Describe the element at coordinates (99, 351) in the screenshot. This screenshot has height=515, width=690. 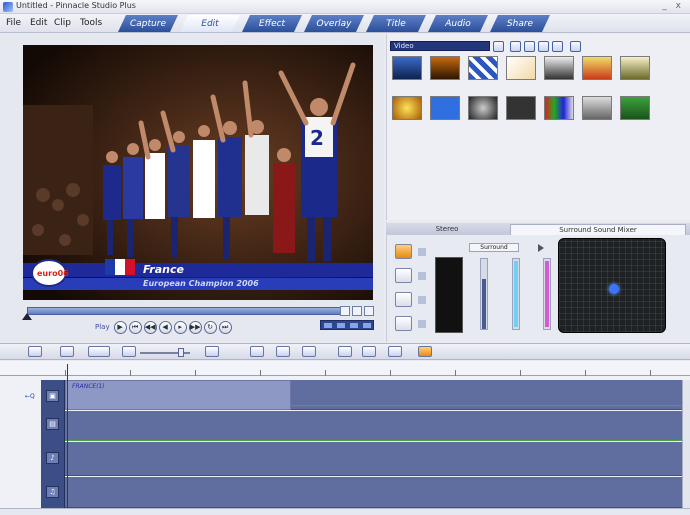
I see `timeline-view-icon` at that location.